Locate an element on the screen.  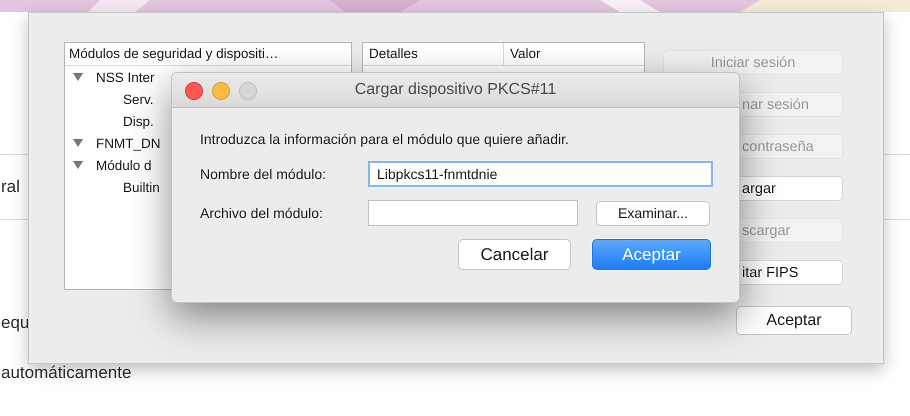
page-text: equ is located at coordinates (15, 323).